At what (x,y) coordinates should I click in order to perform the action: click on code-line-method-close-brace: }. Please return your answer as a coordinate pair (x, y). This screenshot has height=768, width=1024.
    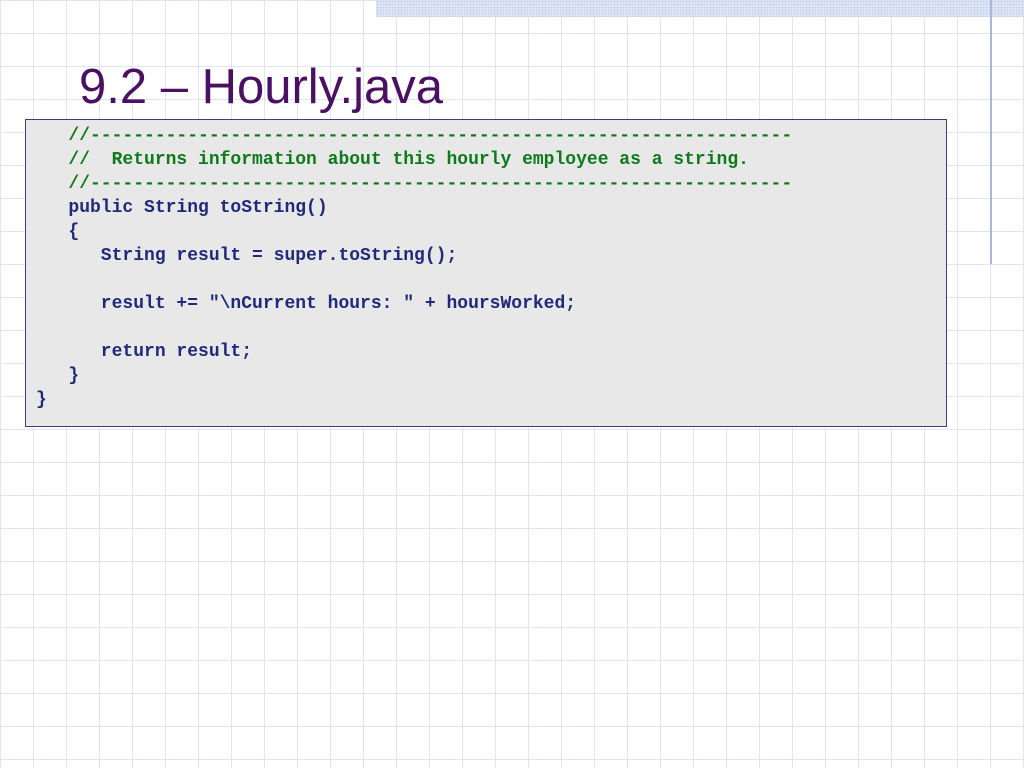
    Looking at the image, I should click on (58, 376).